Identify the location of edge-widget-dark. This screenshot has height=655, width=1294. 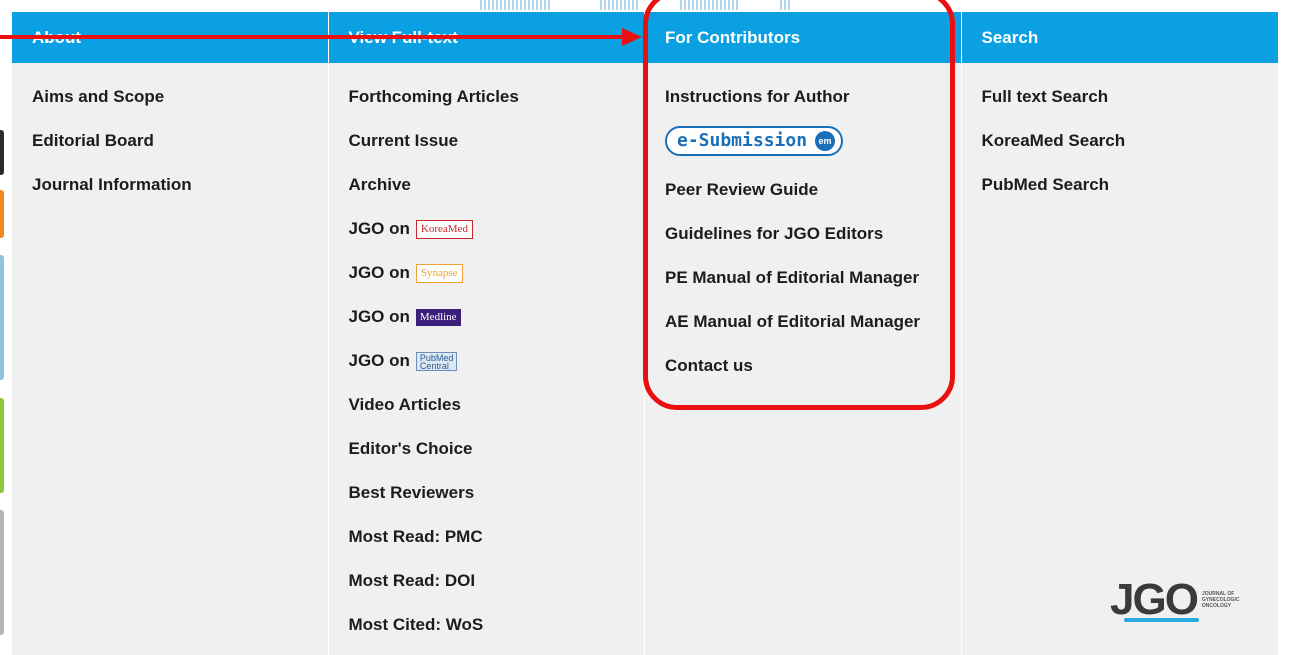
(2, 152).